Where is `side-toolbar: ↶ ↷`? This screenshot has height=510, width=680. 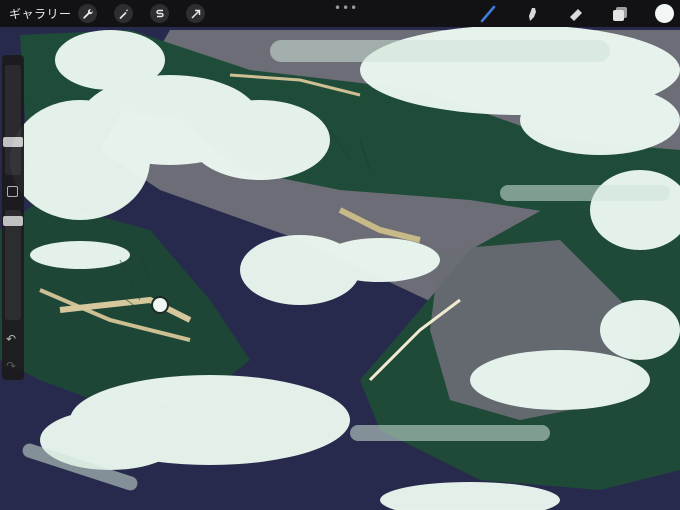
side-toolbar: ↶ ↷ is located at coordinates (13, 217).